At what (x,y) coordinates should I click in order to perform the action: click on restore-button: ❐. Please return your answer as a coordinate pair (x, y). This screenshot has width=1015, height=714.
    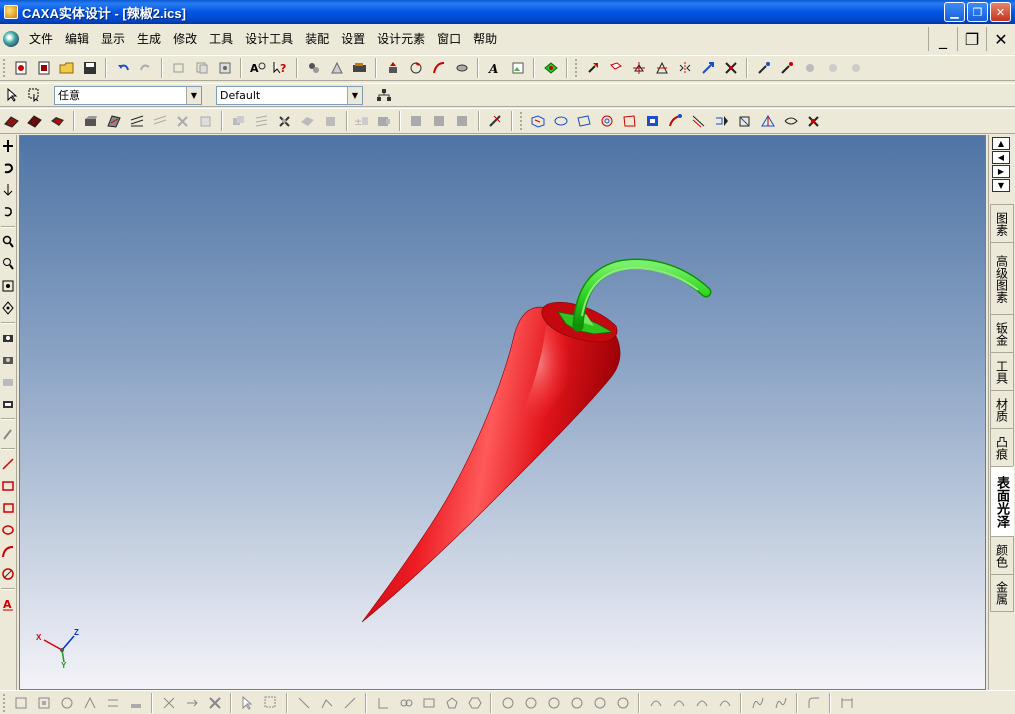
    Looking at the image, I should click on (977, 12).